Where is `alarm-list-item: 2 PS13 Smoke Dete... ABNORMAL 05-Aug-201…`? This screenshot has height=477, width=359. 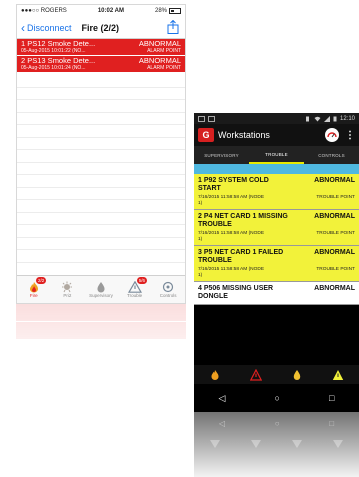 alarm-list-item: 2 PS13 Smoke Dete... ABNORMAL 05-Aug-201… is located at coordinates (101, 64).